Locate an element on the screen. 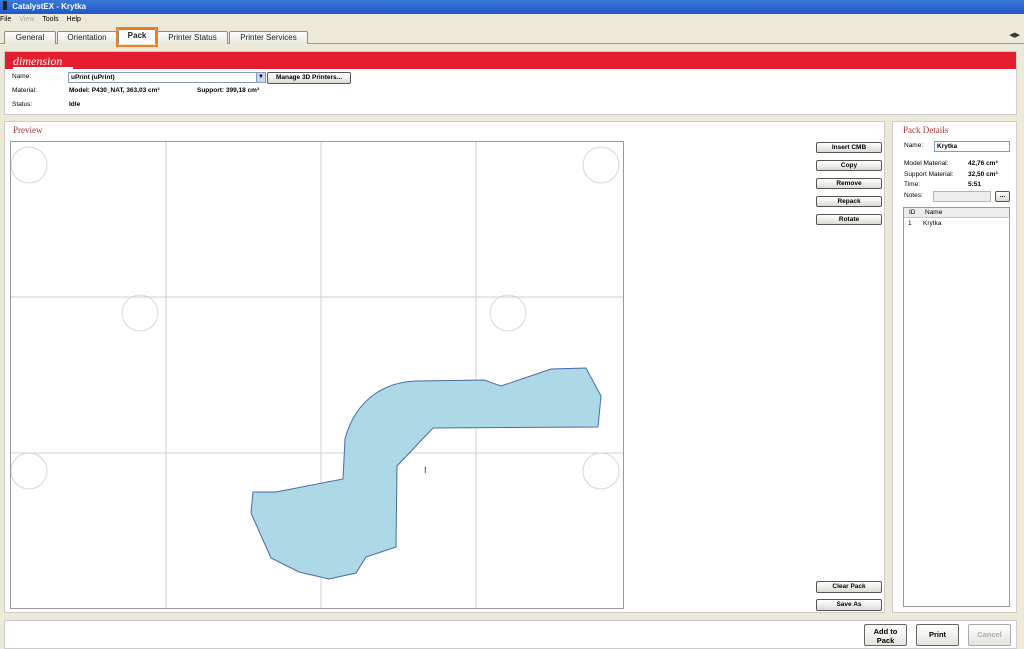 The width and height of the screenshot is (1024, 649). printer-name-select: uPrint (uPrint) ▼ is located at coordinates (167, 77).